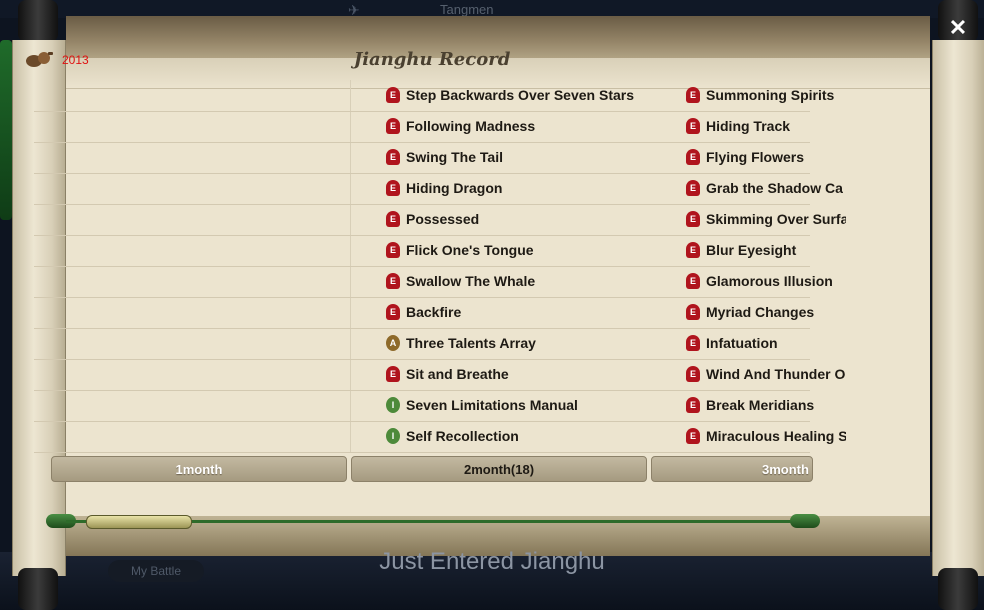 The height and width of the screenshot is (610, 984). What do you see at coordinates (776, 436) in the screenshot?
I see `skill-name: Miraculous Healing S` at bounding box center [776, 436].